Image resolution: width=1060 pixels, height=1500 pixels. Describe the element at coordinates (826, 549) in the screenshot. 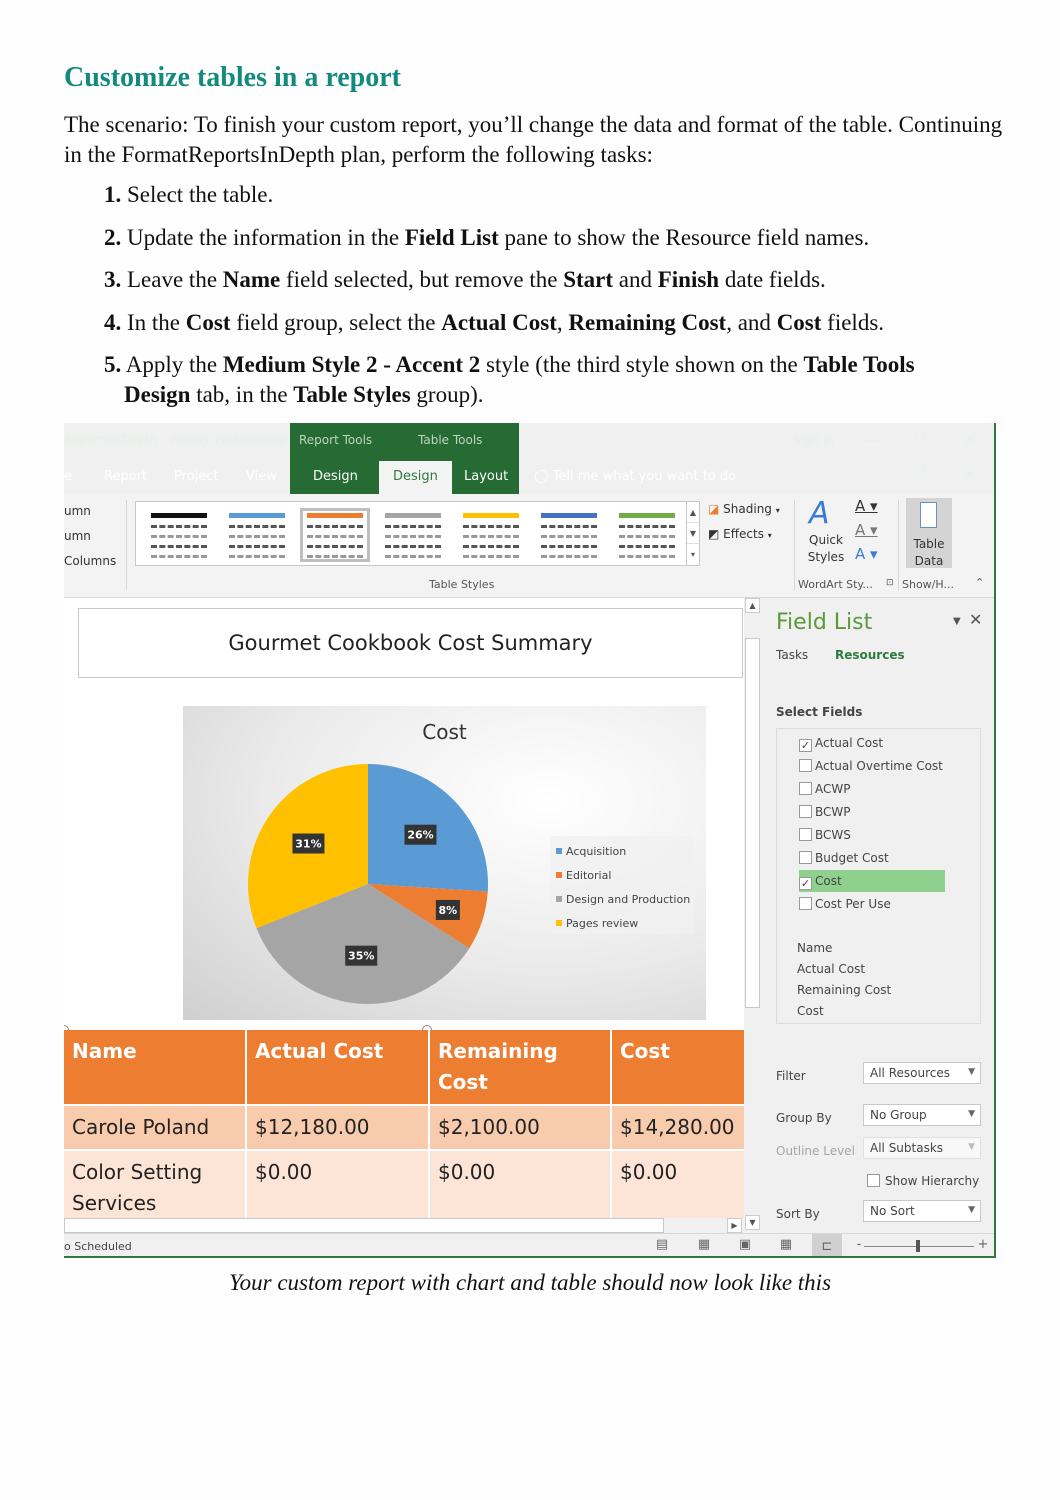

I see `quick-styles-button: Quick Styles` at that location.